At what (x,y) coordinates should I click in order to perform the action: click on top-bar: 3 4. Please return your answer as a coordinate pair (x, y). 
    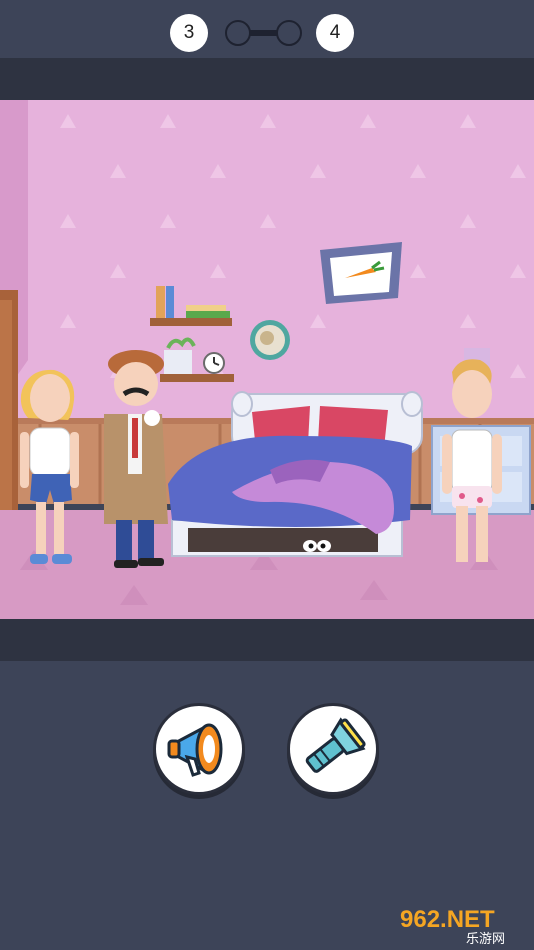
    Looking at the image, I should click on (267, 29).